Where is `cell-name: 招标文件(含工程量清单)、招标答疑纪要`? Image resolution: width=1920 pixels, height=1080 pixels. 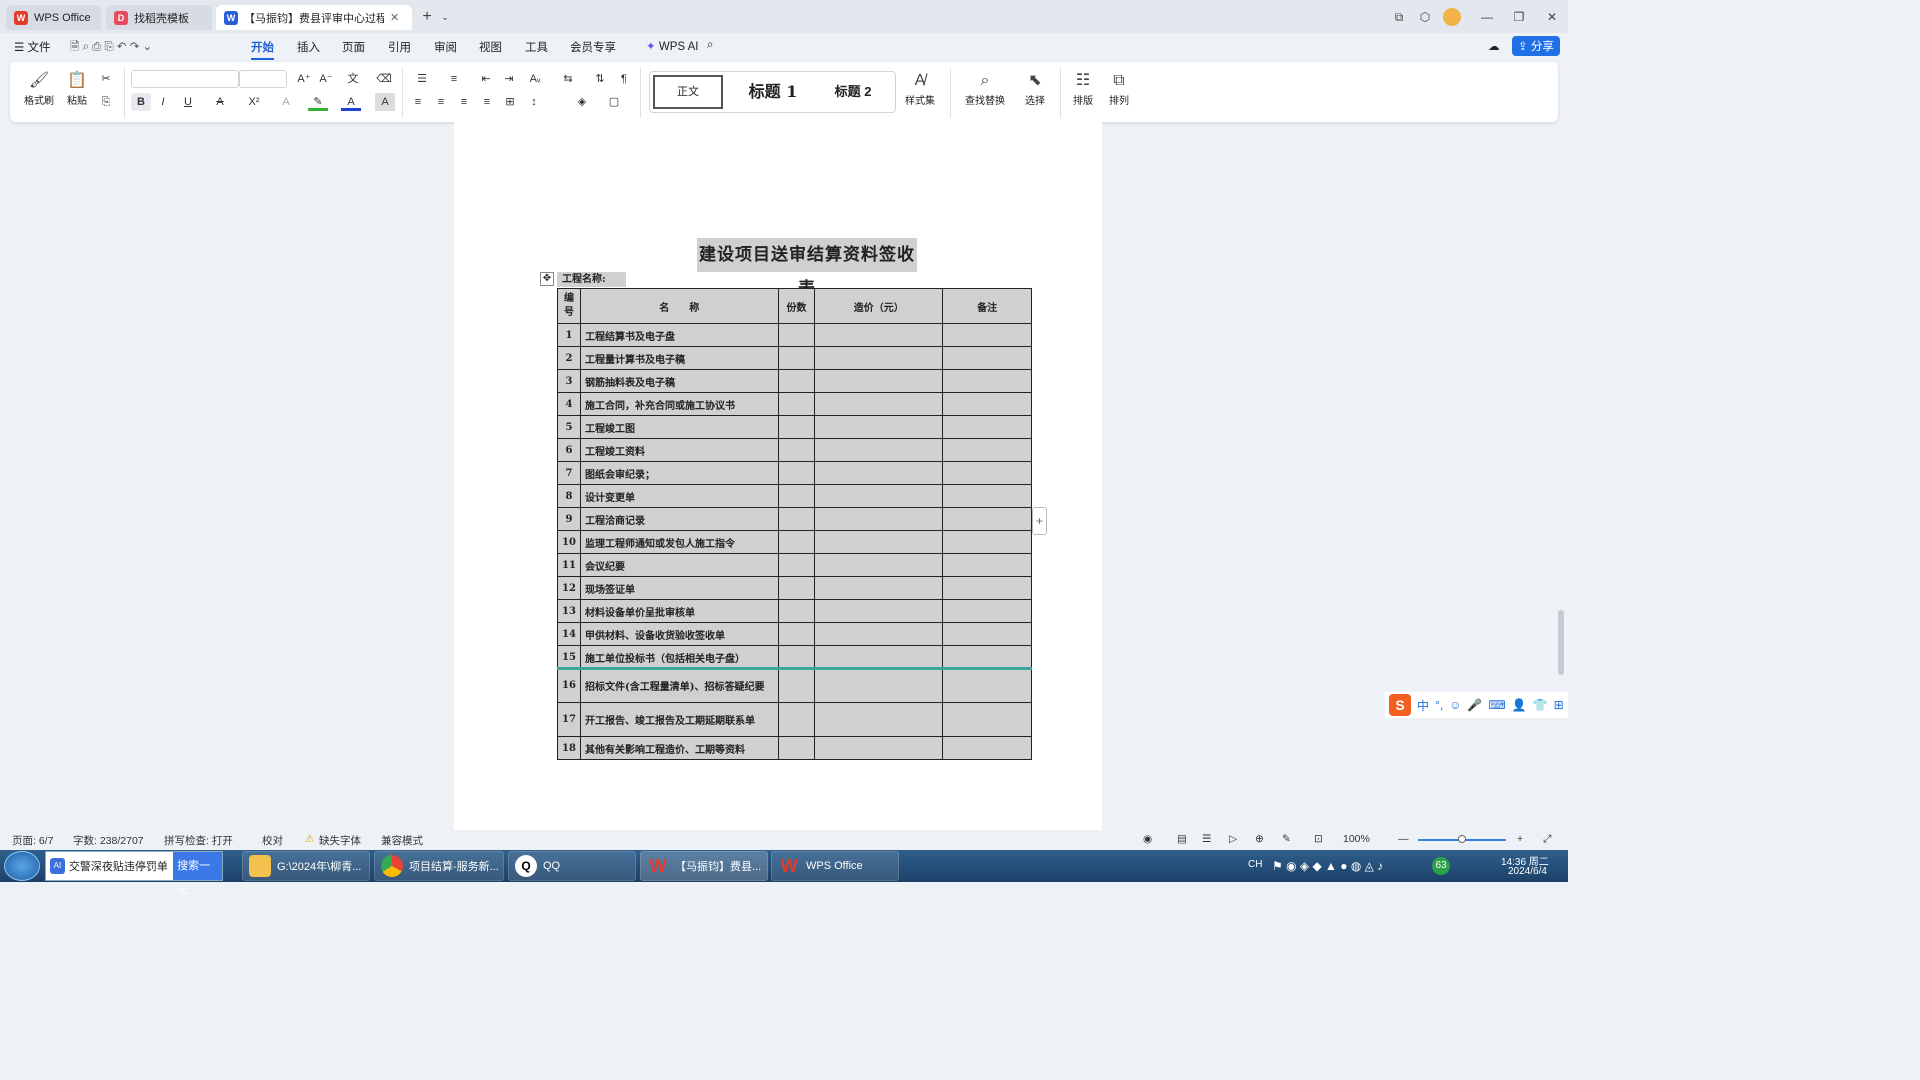 cell-name: 招标文件(含工程量清单)、招标答疑纪要 is located at coordinates (679, 685).